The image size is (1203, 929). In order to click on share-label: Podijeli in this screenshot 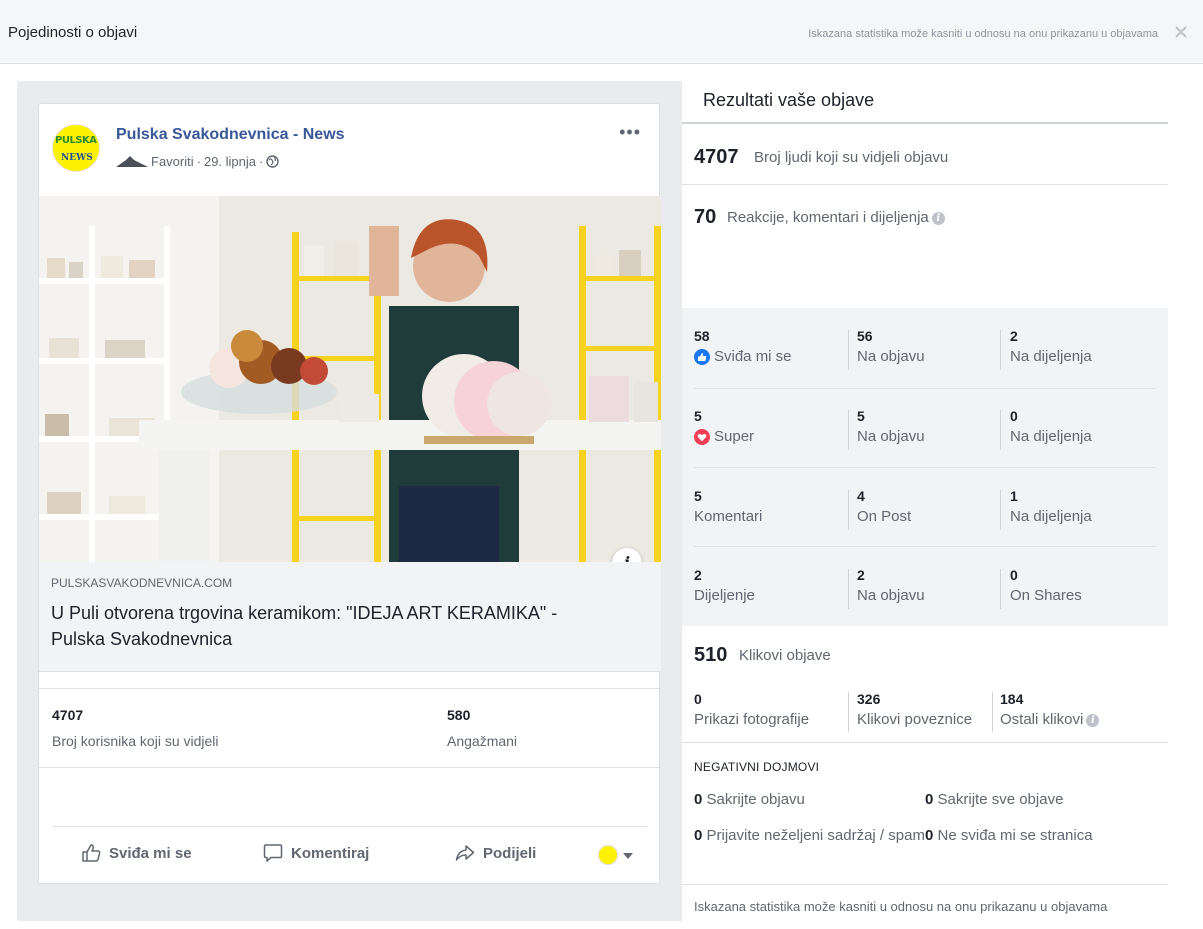, I will do `click(510, 853)`.